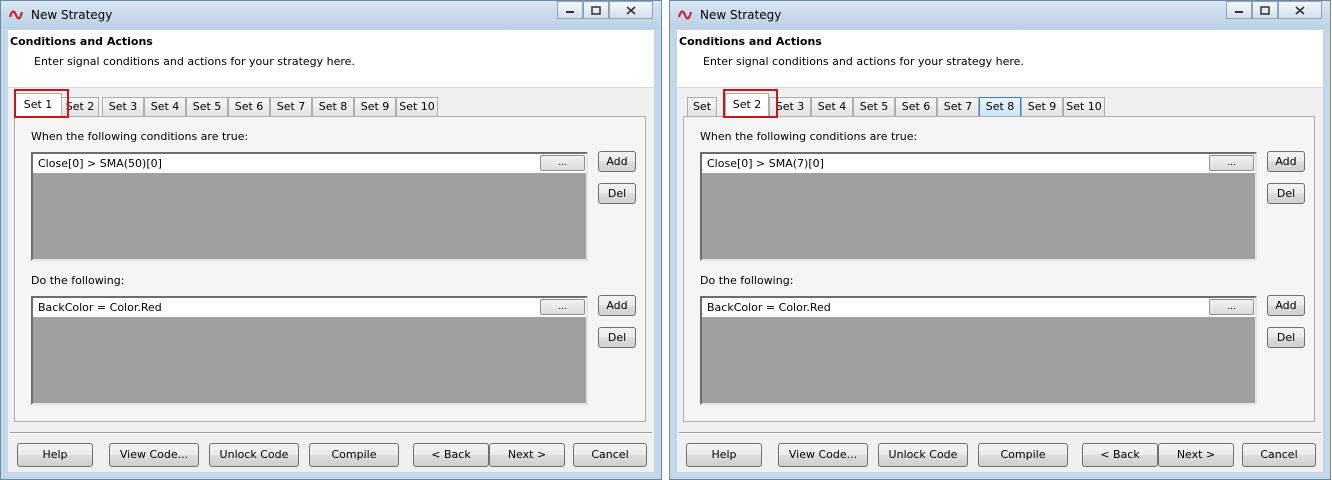 The width and height of the screenshot is (1332, 480). I want to click on condition-expression: Close[0] > SMA(7)[0], so click(765, 163).